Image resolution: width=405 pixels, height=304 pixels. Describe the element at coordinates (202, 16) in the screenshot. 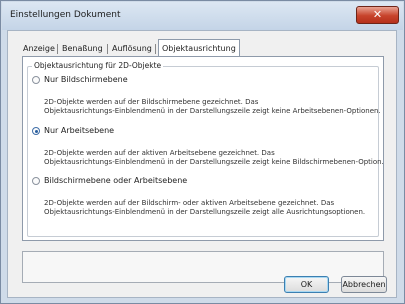

I see `title-bar: Einstellungen Dokument ✕` at that location.